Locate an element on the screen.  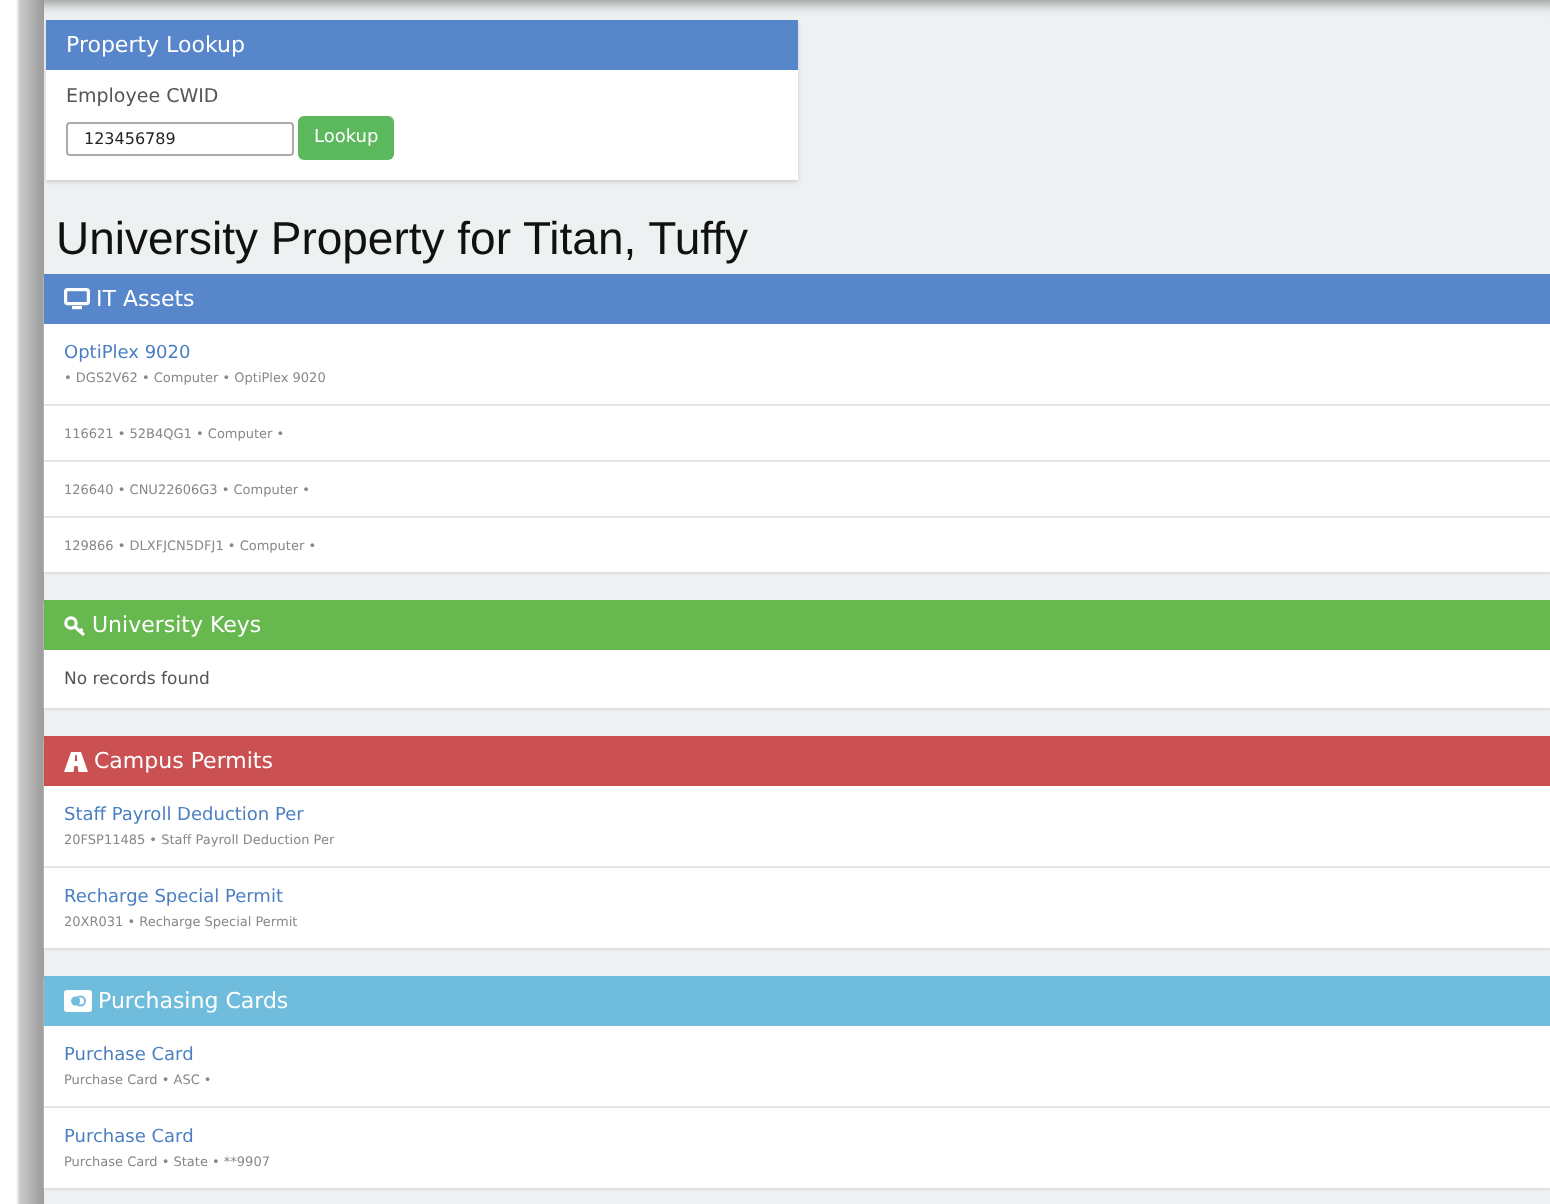
lookup-button: Lookup is located at coordinates (346, 138).